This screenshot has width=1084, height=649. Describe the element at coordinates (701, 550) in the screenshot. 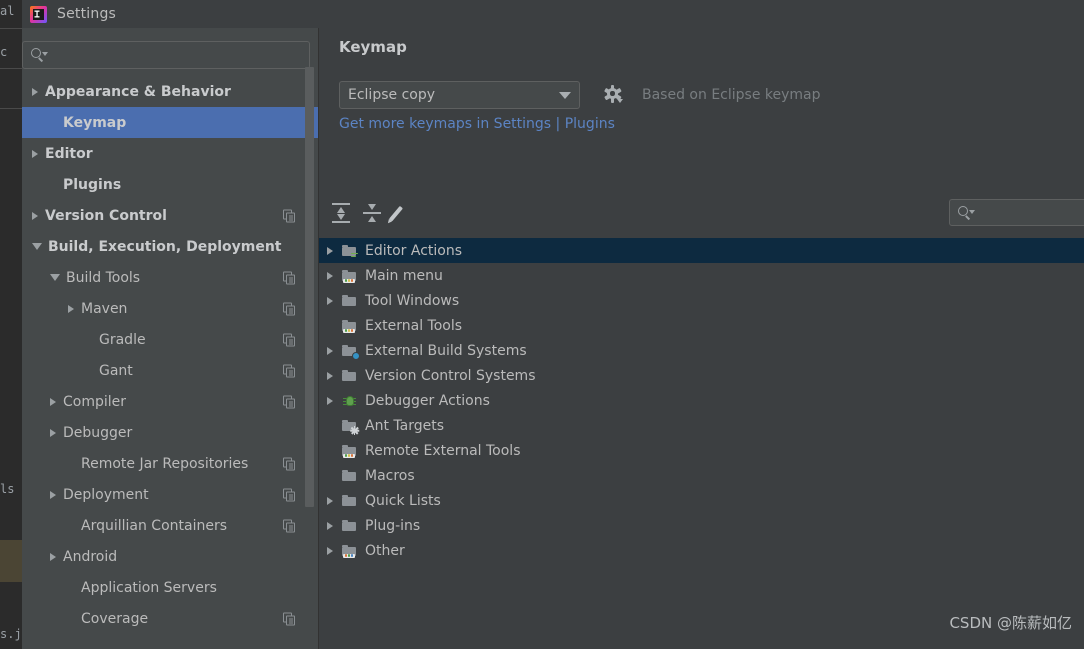

I see `keymap-tree-row: Other` at that location.